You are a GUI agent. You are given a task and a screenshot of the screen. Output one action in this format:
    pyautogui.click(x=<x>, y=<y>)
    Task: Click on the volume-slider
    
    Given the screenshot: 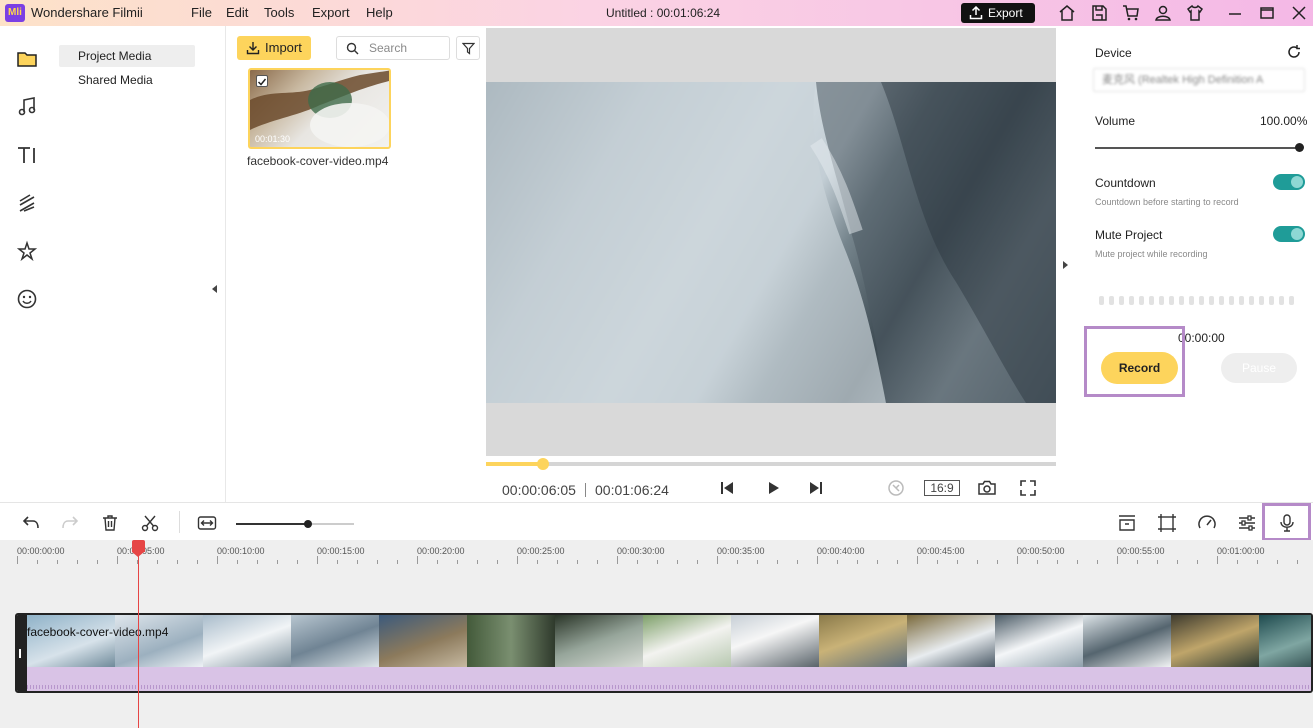 What is the action you would take?
    pyautogui.click(x=1197, y=148)
    